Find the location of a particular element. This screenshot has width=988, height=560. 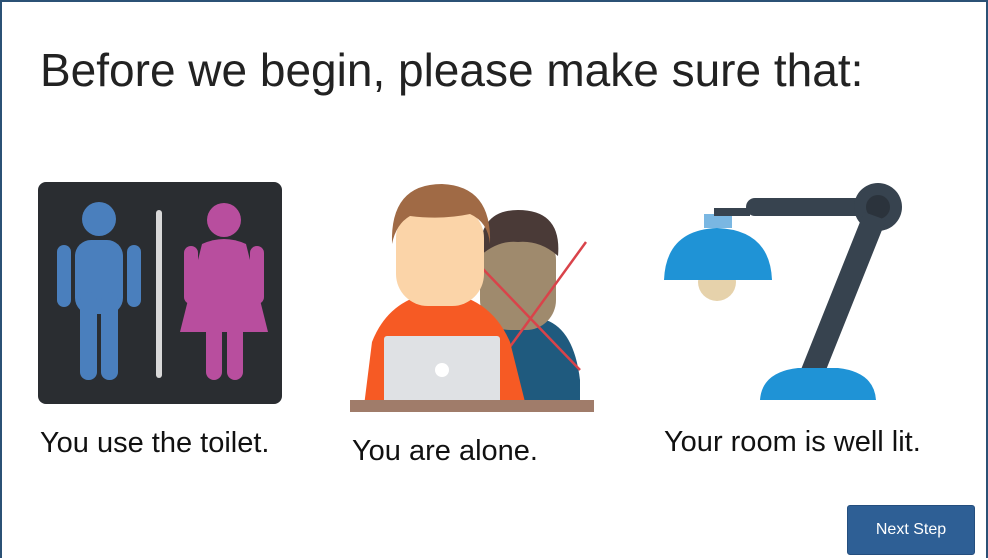

toilet-sign-icon is located at coordinates (160, 293).